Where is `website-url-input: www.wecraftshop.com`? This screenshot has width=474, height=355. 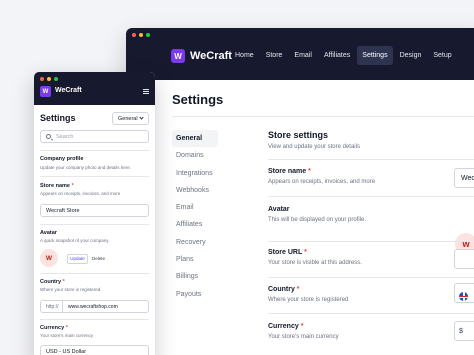
website-url-input: www.wecraftshop.com is located at coordinates (105, 306).